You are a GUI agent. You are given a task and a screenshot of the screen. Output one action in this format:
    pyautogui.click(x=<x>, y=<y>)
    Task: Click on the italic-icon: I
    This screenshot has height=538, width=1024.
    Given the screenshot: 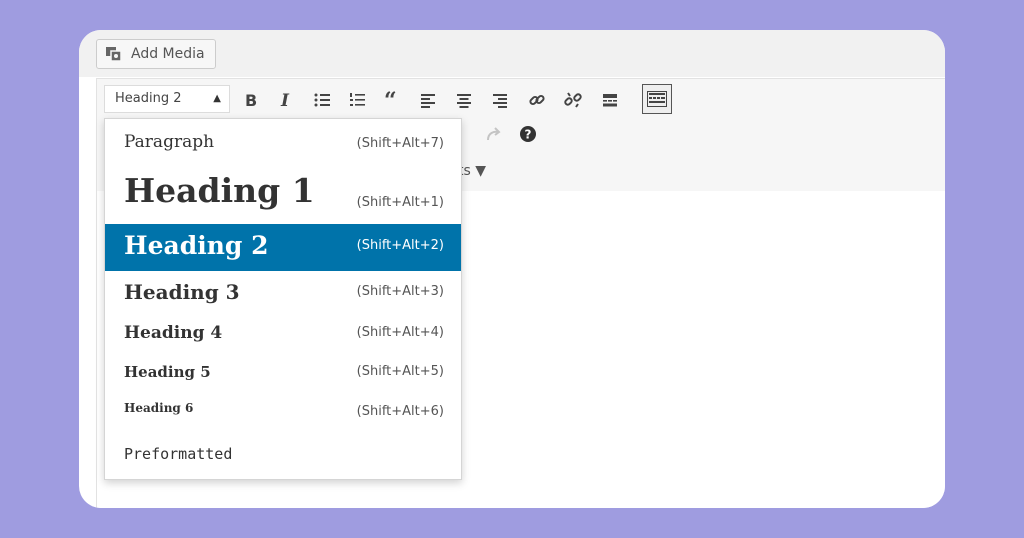 What is the action you would take?
    pyautogui.click(x=286, y=100)
    